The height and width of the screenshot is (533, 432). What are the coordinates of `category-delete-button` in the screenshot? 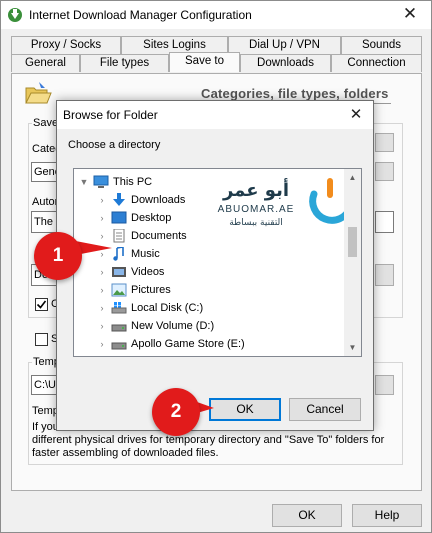 It's located at (384, 171).